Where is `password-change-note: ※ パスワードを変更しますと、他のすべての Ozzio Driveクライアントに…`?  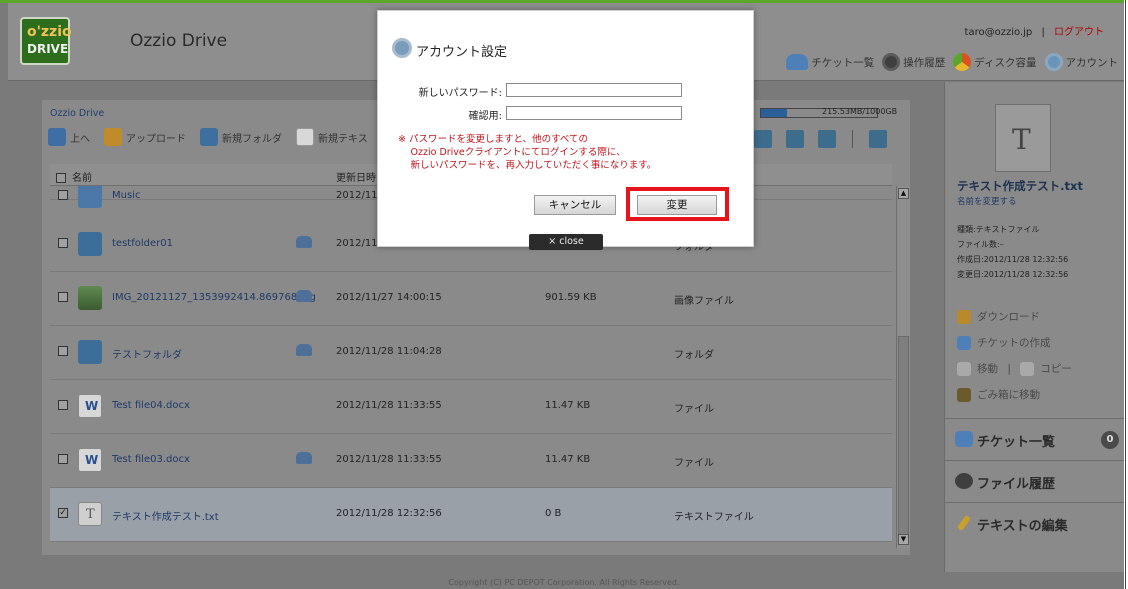
password-change-note: ※ パスワードを変更しますと、他のすべての Ozzio Driveクライアントに… is located at coordinates (527, 152).